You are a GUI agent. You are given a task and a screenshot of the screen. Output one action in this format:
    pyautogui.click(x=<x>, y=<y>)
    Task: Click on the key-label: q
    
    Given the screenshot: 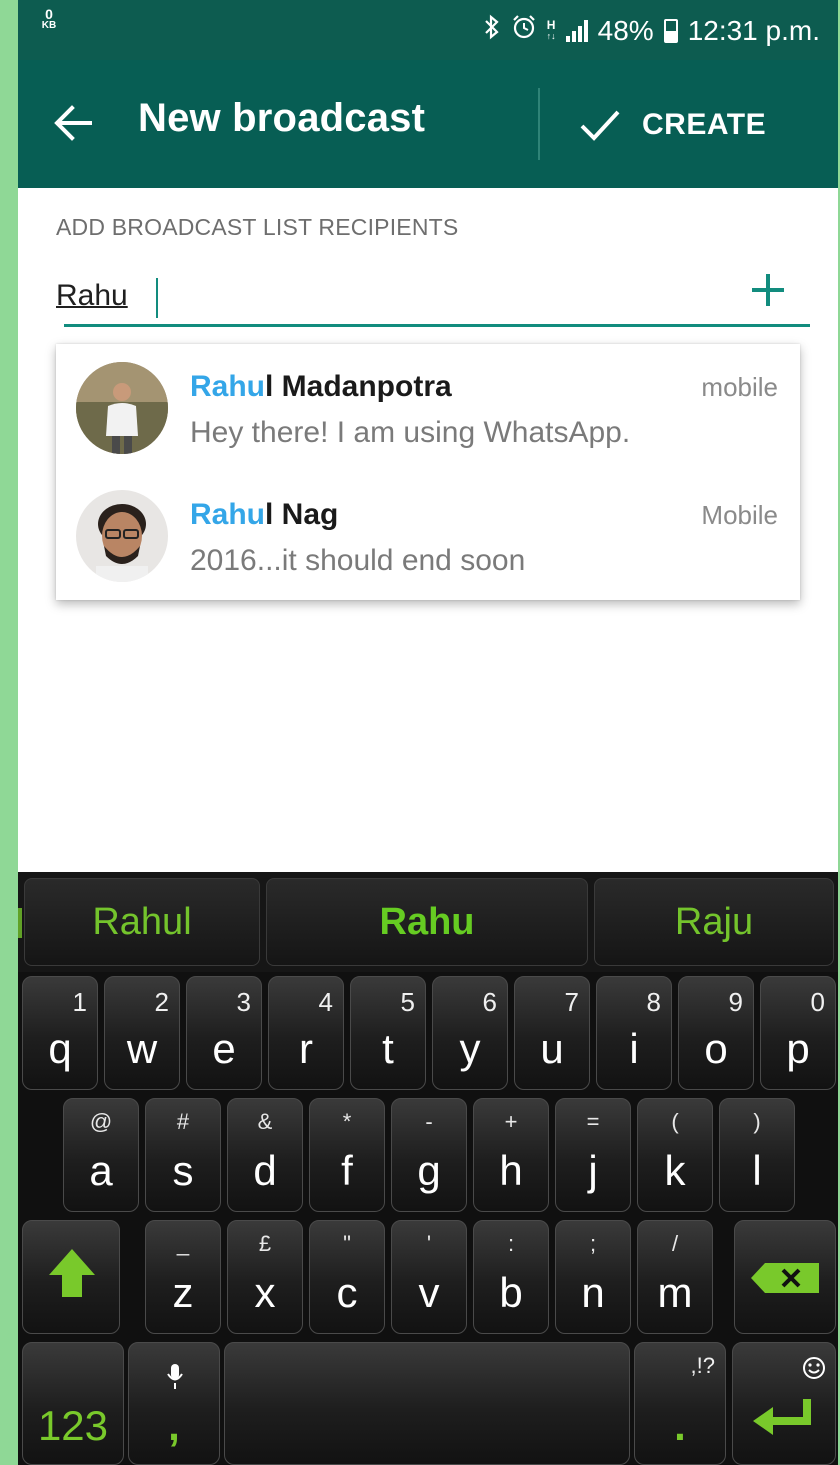 What is the action you would take?
    pyautogui.click(x=60, y=1048)
    